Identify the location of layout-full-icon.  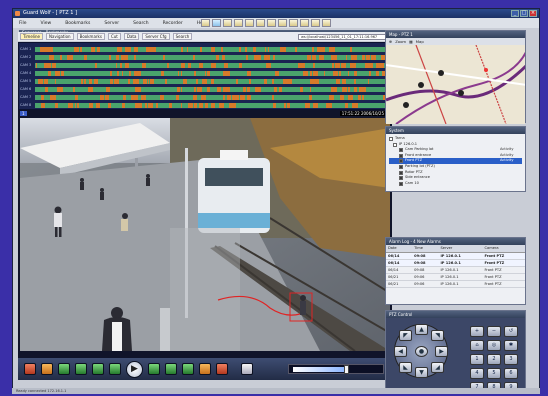
(304, 23).